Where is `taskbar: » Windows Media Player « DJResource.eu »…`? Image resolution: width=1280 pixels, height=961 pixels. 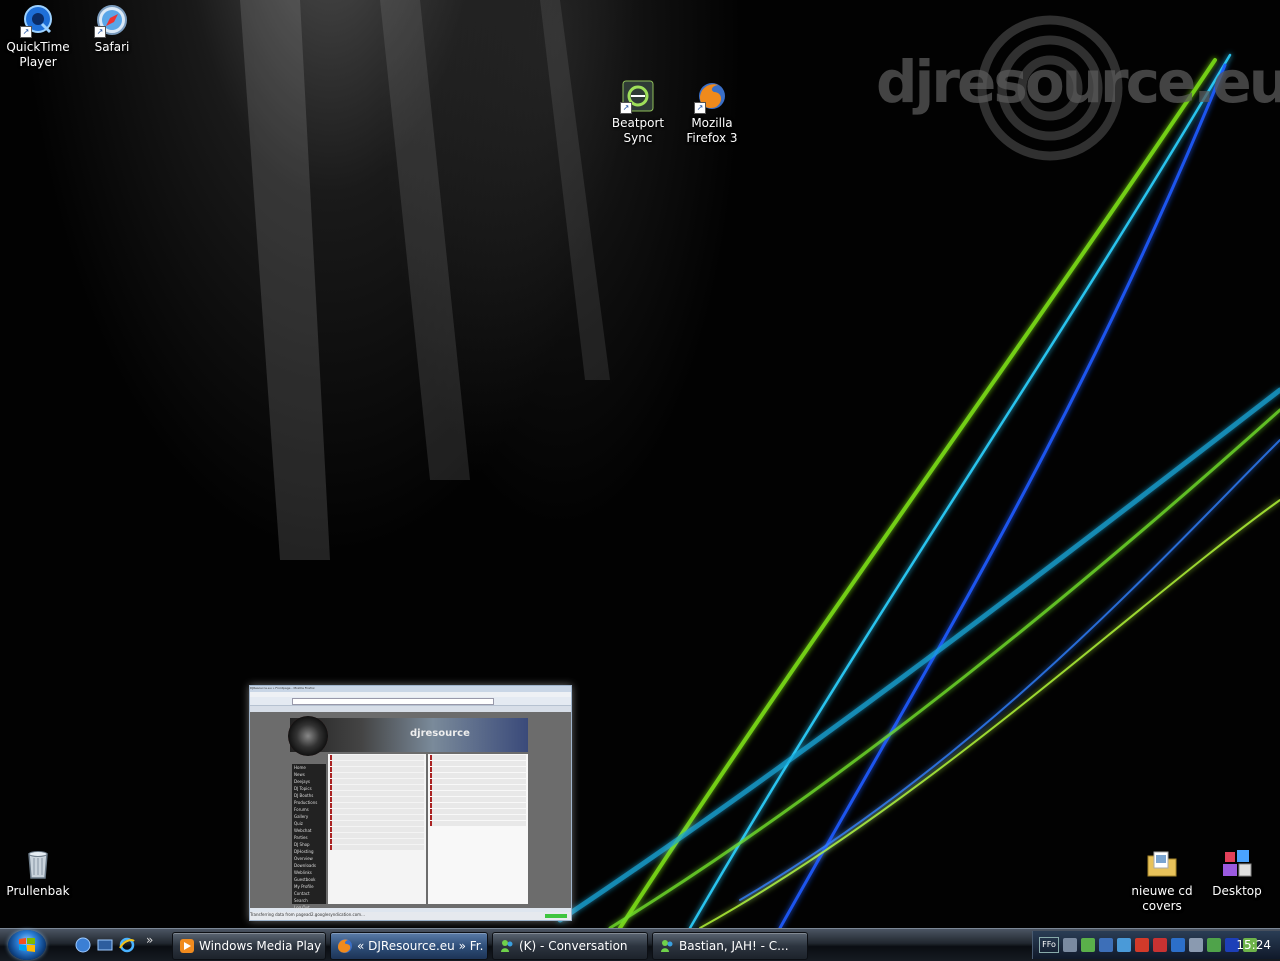
taskbar: » Windows Media Player « DJResource.eu »… is located at coordinates (640, 944).